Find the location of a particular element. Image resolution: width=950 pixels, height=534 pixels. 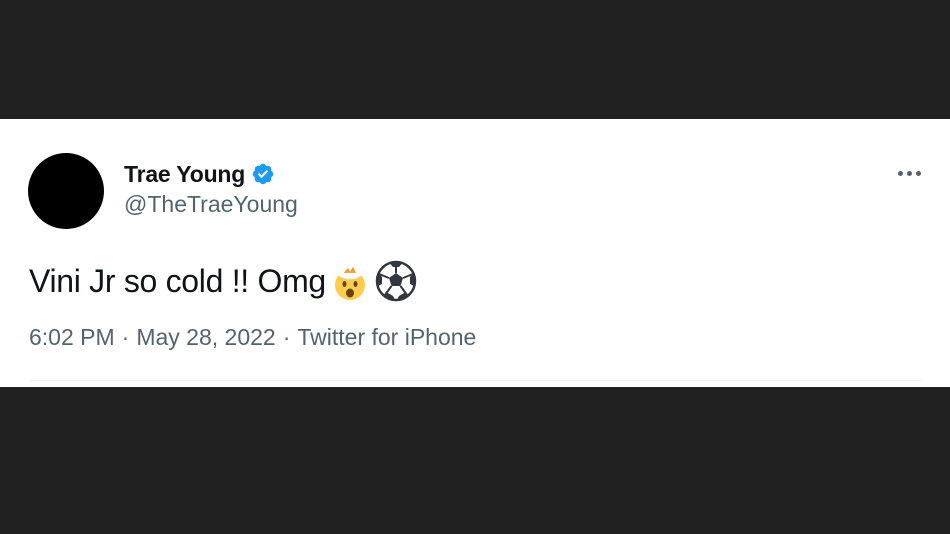

tweet-text: Vini Jr so cold !! Omg is located at coordinates (223, 281).